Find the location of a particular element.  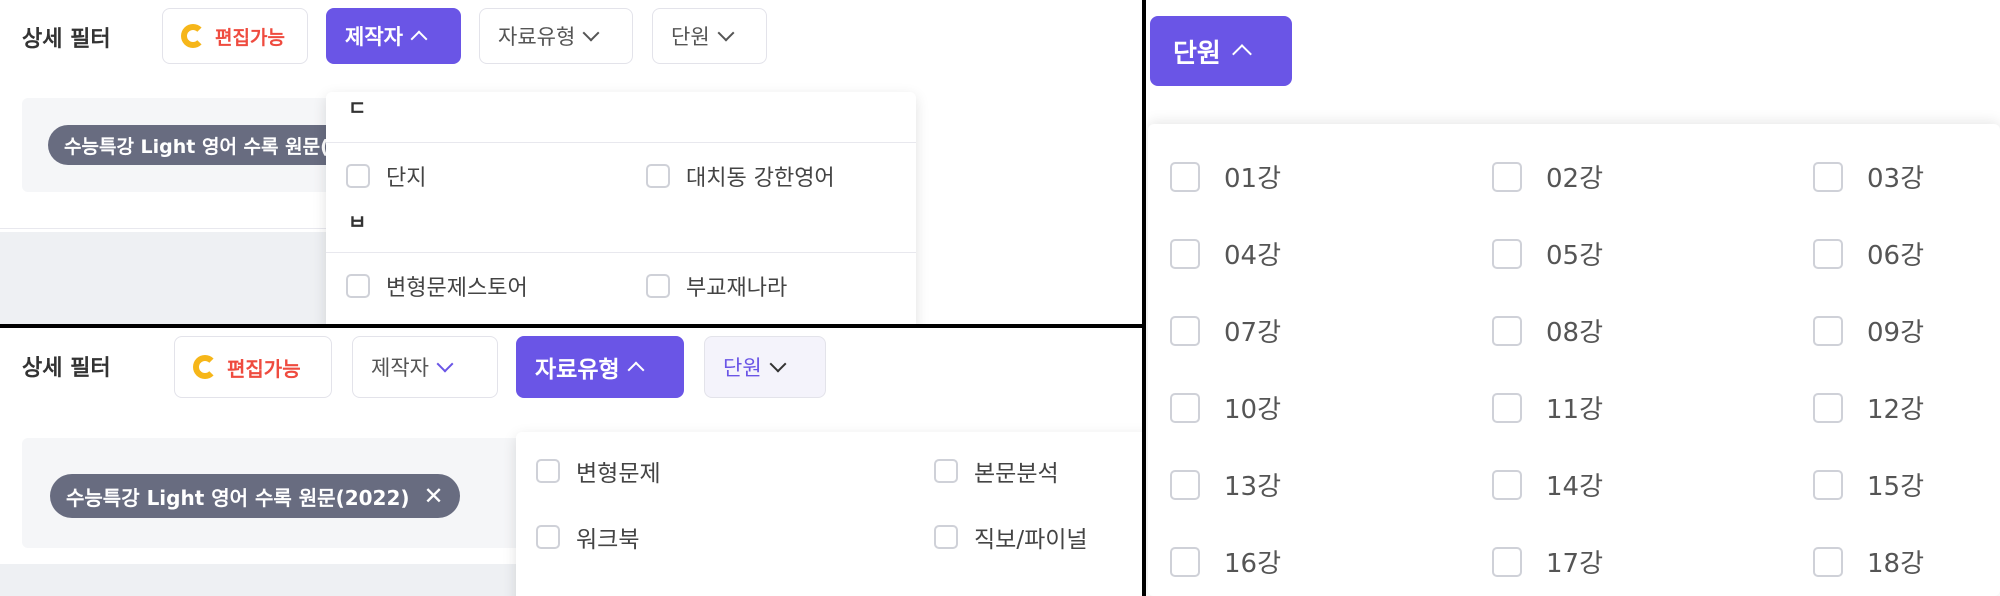

lesson-option: 01강 is located at coordinates (1225, 176).